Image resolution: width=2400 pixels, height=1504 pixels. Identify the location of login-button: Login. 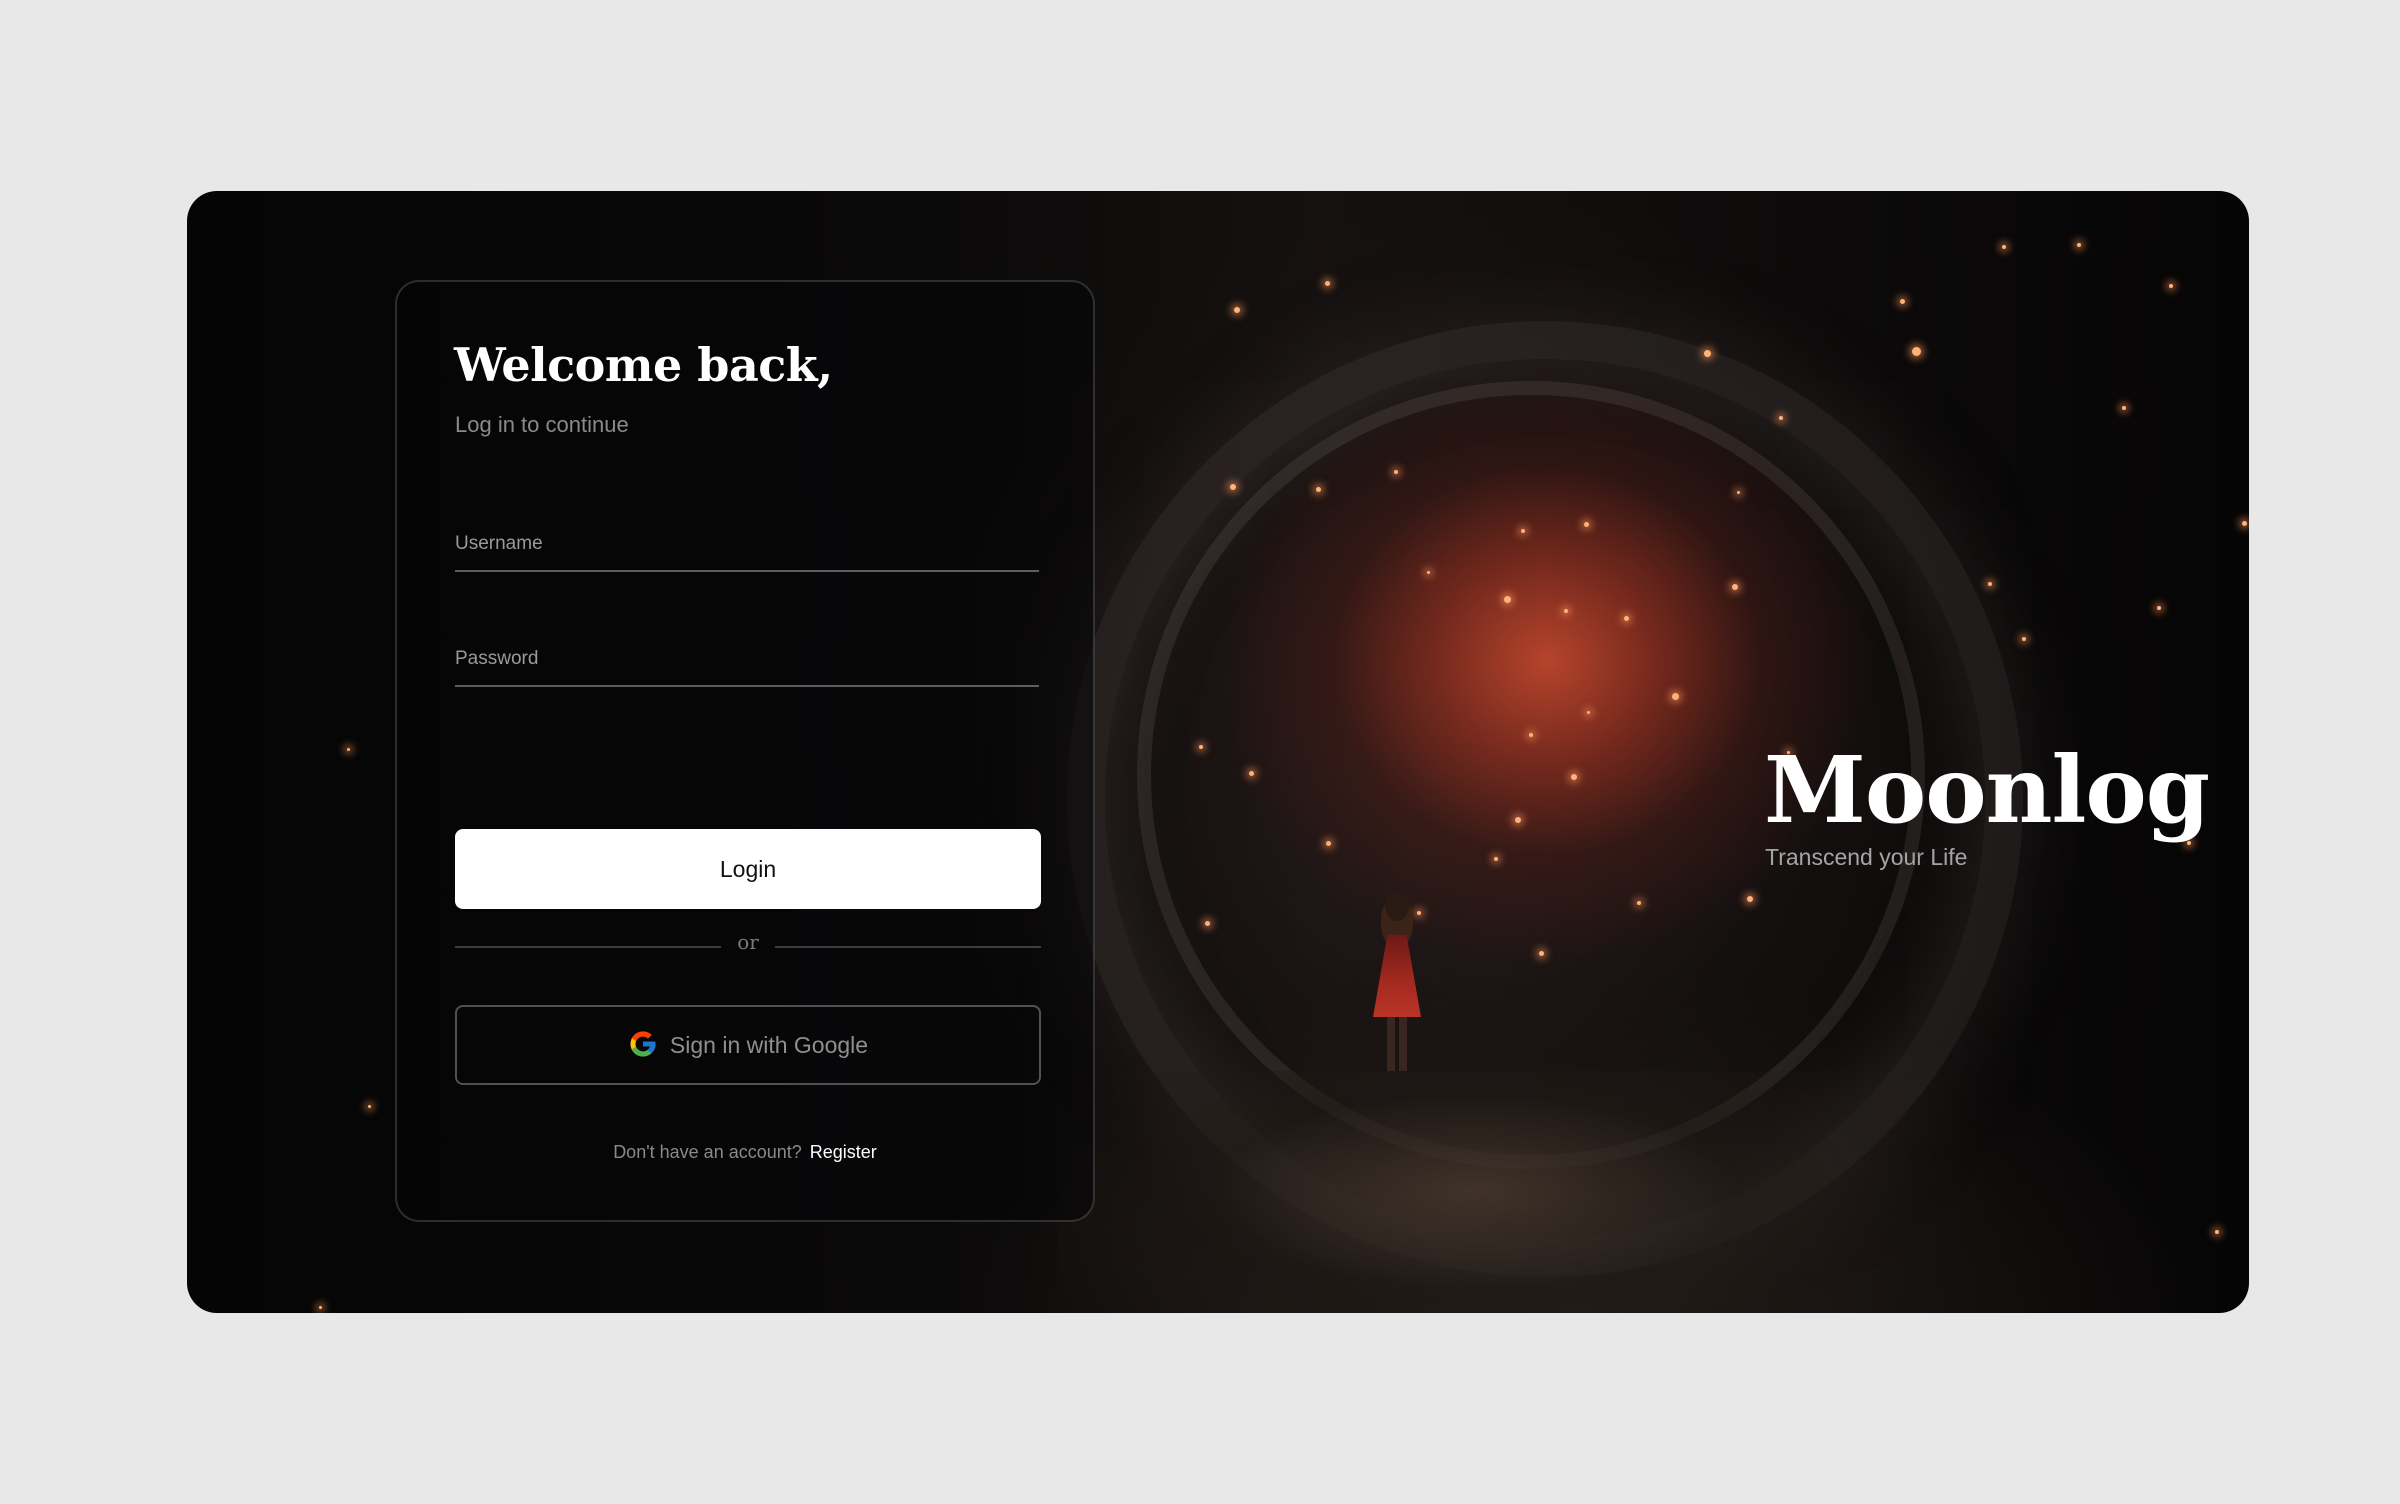
(748, 869).